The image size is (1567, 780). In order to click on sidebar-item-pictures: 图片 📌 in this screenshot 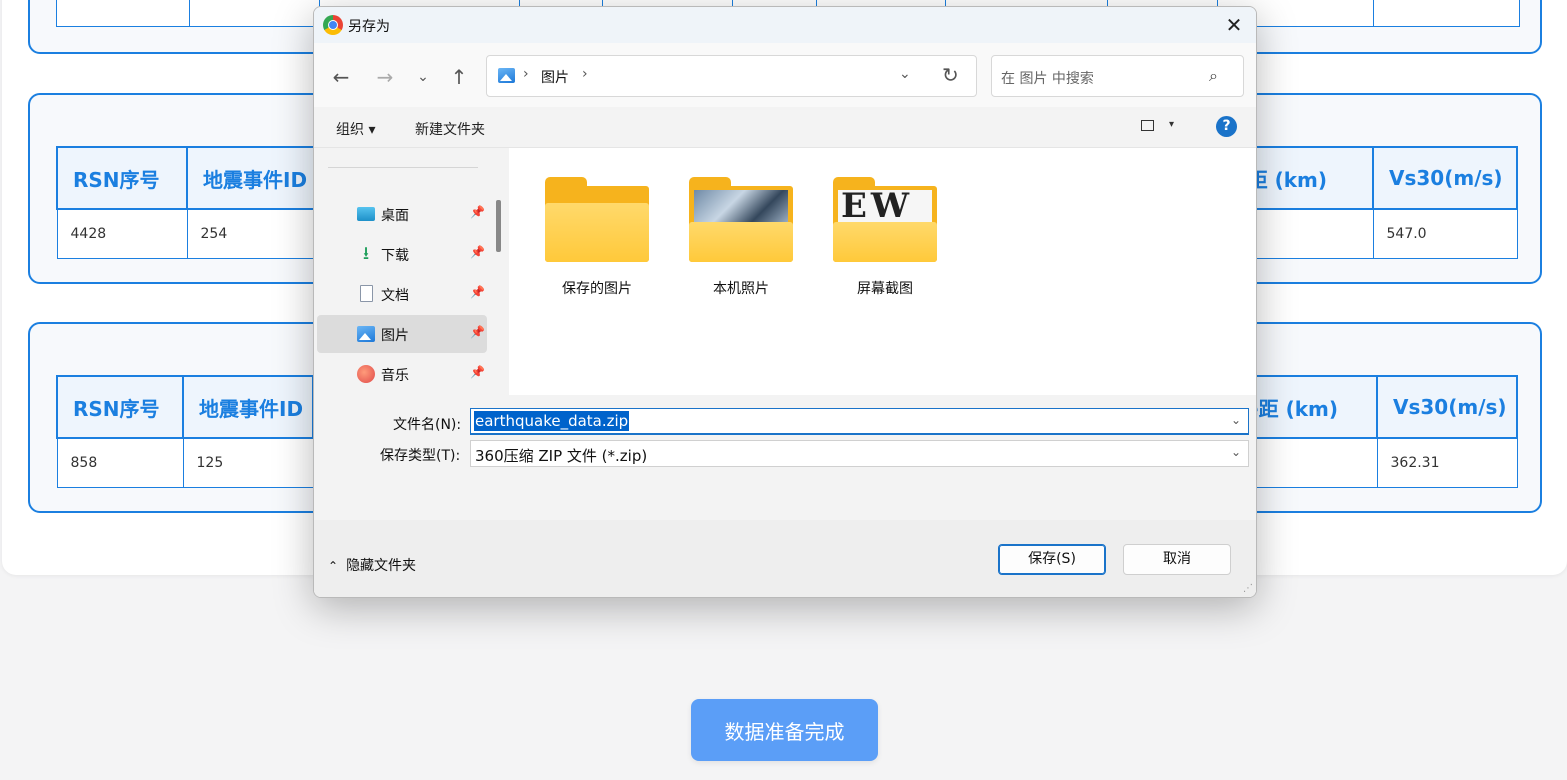, I will do `click(402, 334)`.